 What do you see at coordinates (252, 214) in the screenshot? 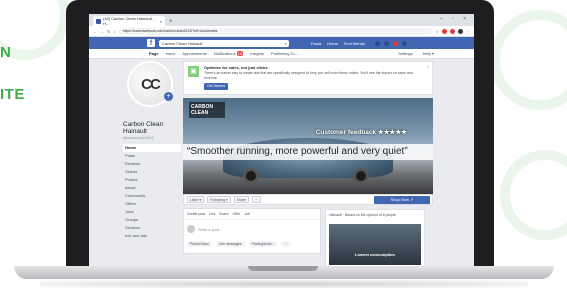
I see `composer-tabs: Create post Live Event Offer Job` at bounding box center [252, 214].